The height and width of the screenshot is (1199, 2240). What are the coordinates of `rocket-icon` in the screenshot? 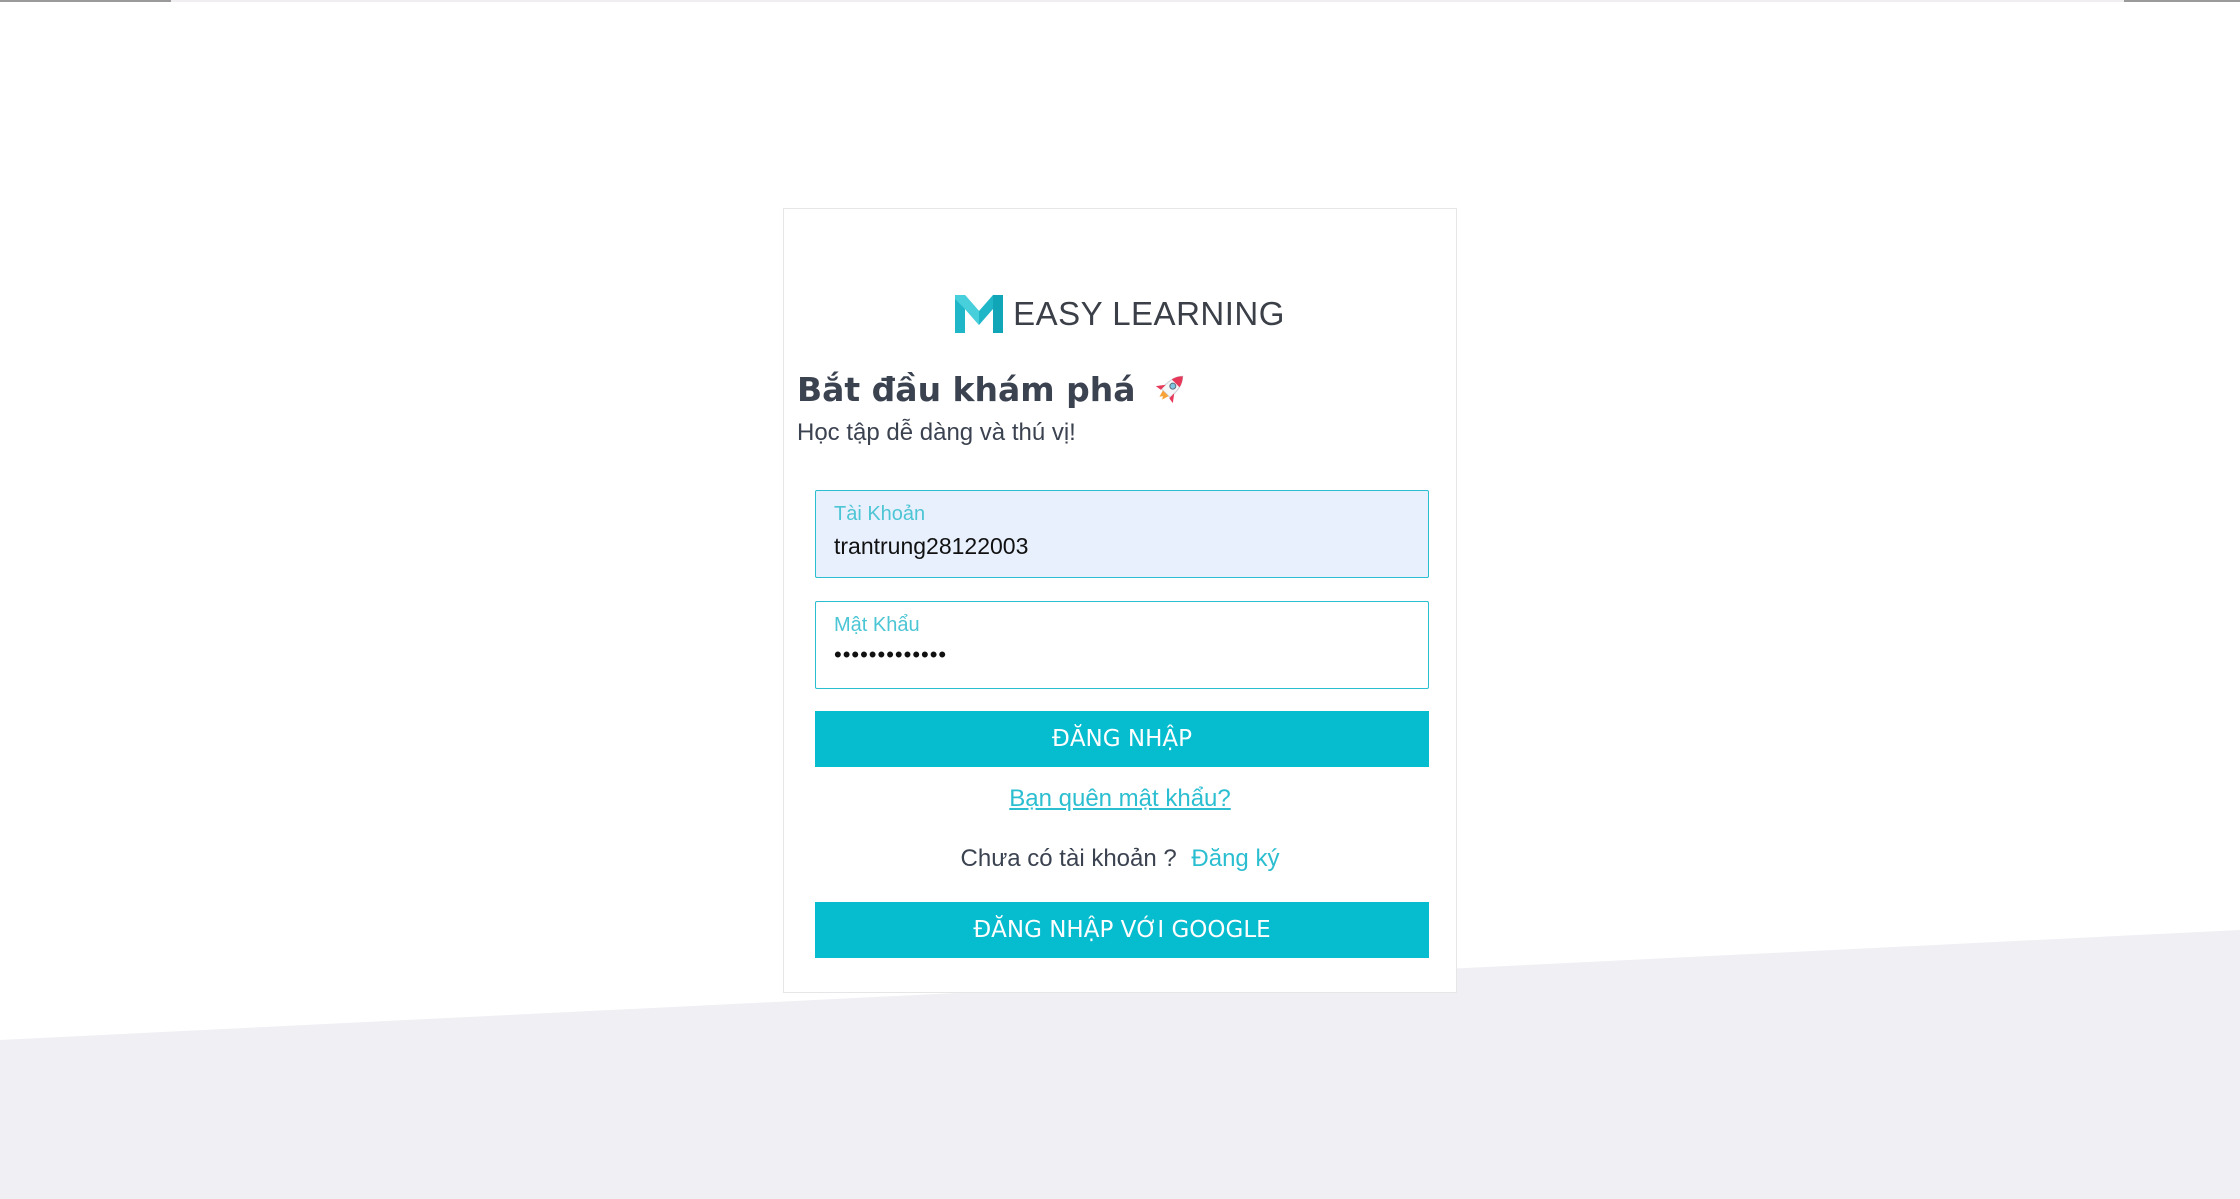 It's located at (1169, 389).